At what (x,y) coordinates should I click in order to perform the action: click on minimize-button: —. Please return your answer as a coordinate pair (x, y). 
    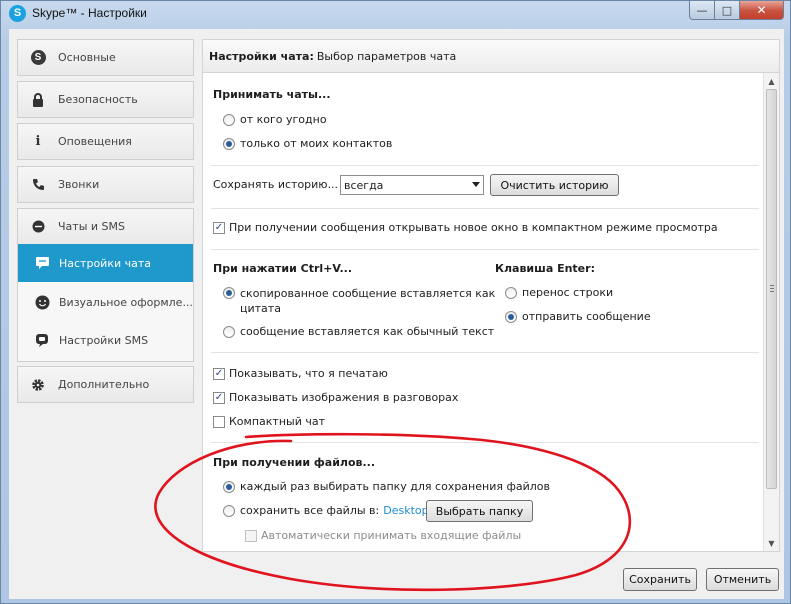
    Looking at the image, I should click on (702, 10).